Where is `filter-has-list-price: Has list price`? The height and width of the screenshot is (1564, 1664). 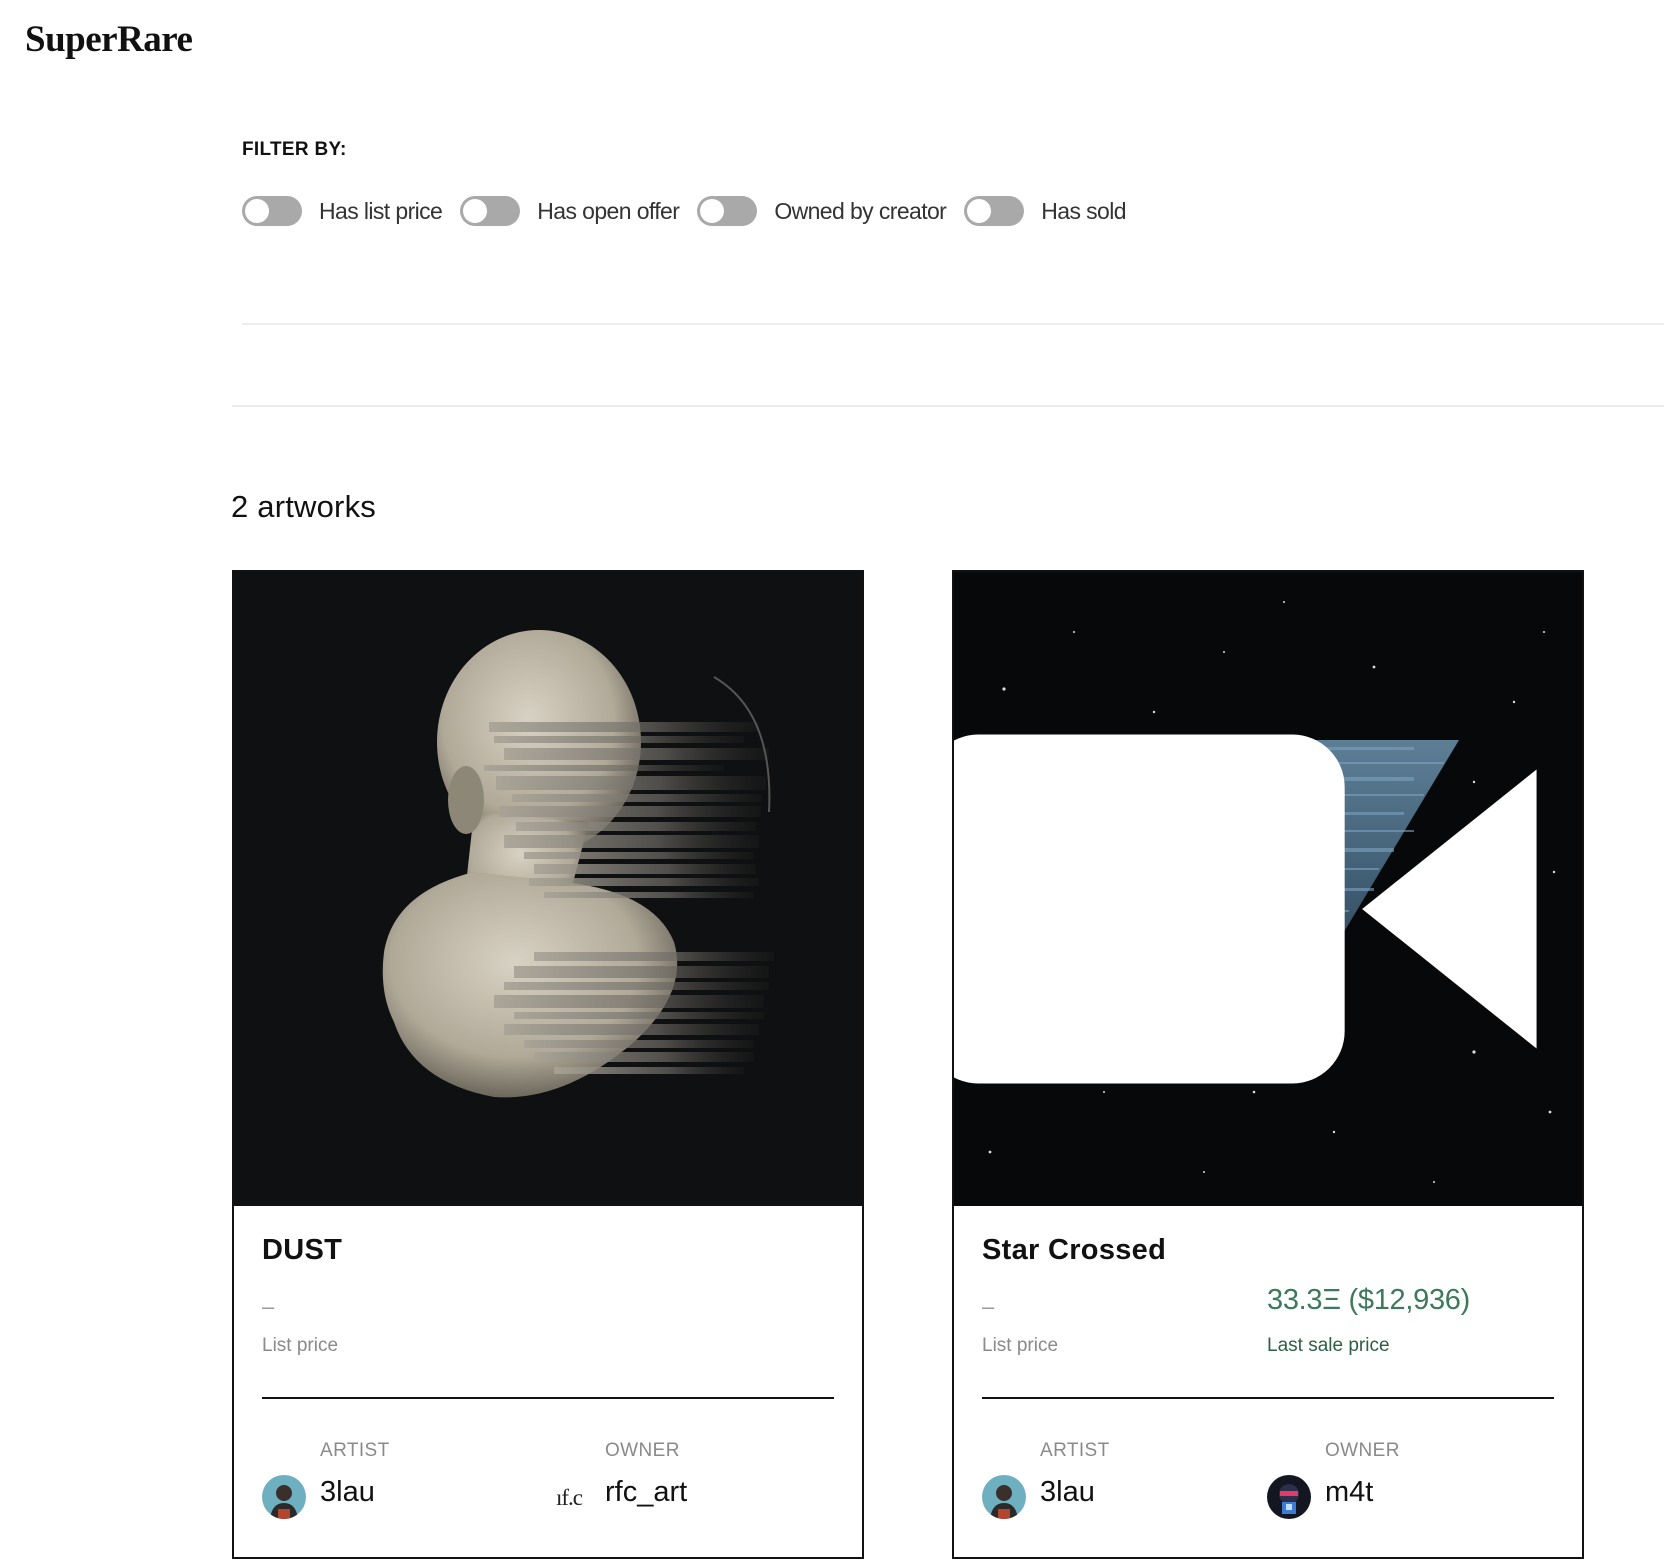 filter-has-list-price: Has list price is located at coordinates (342, 211).